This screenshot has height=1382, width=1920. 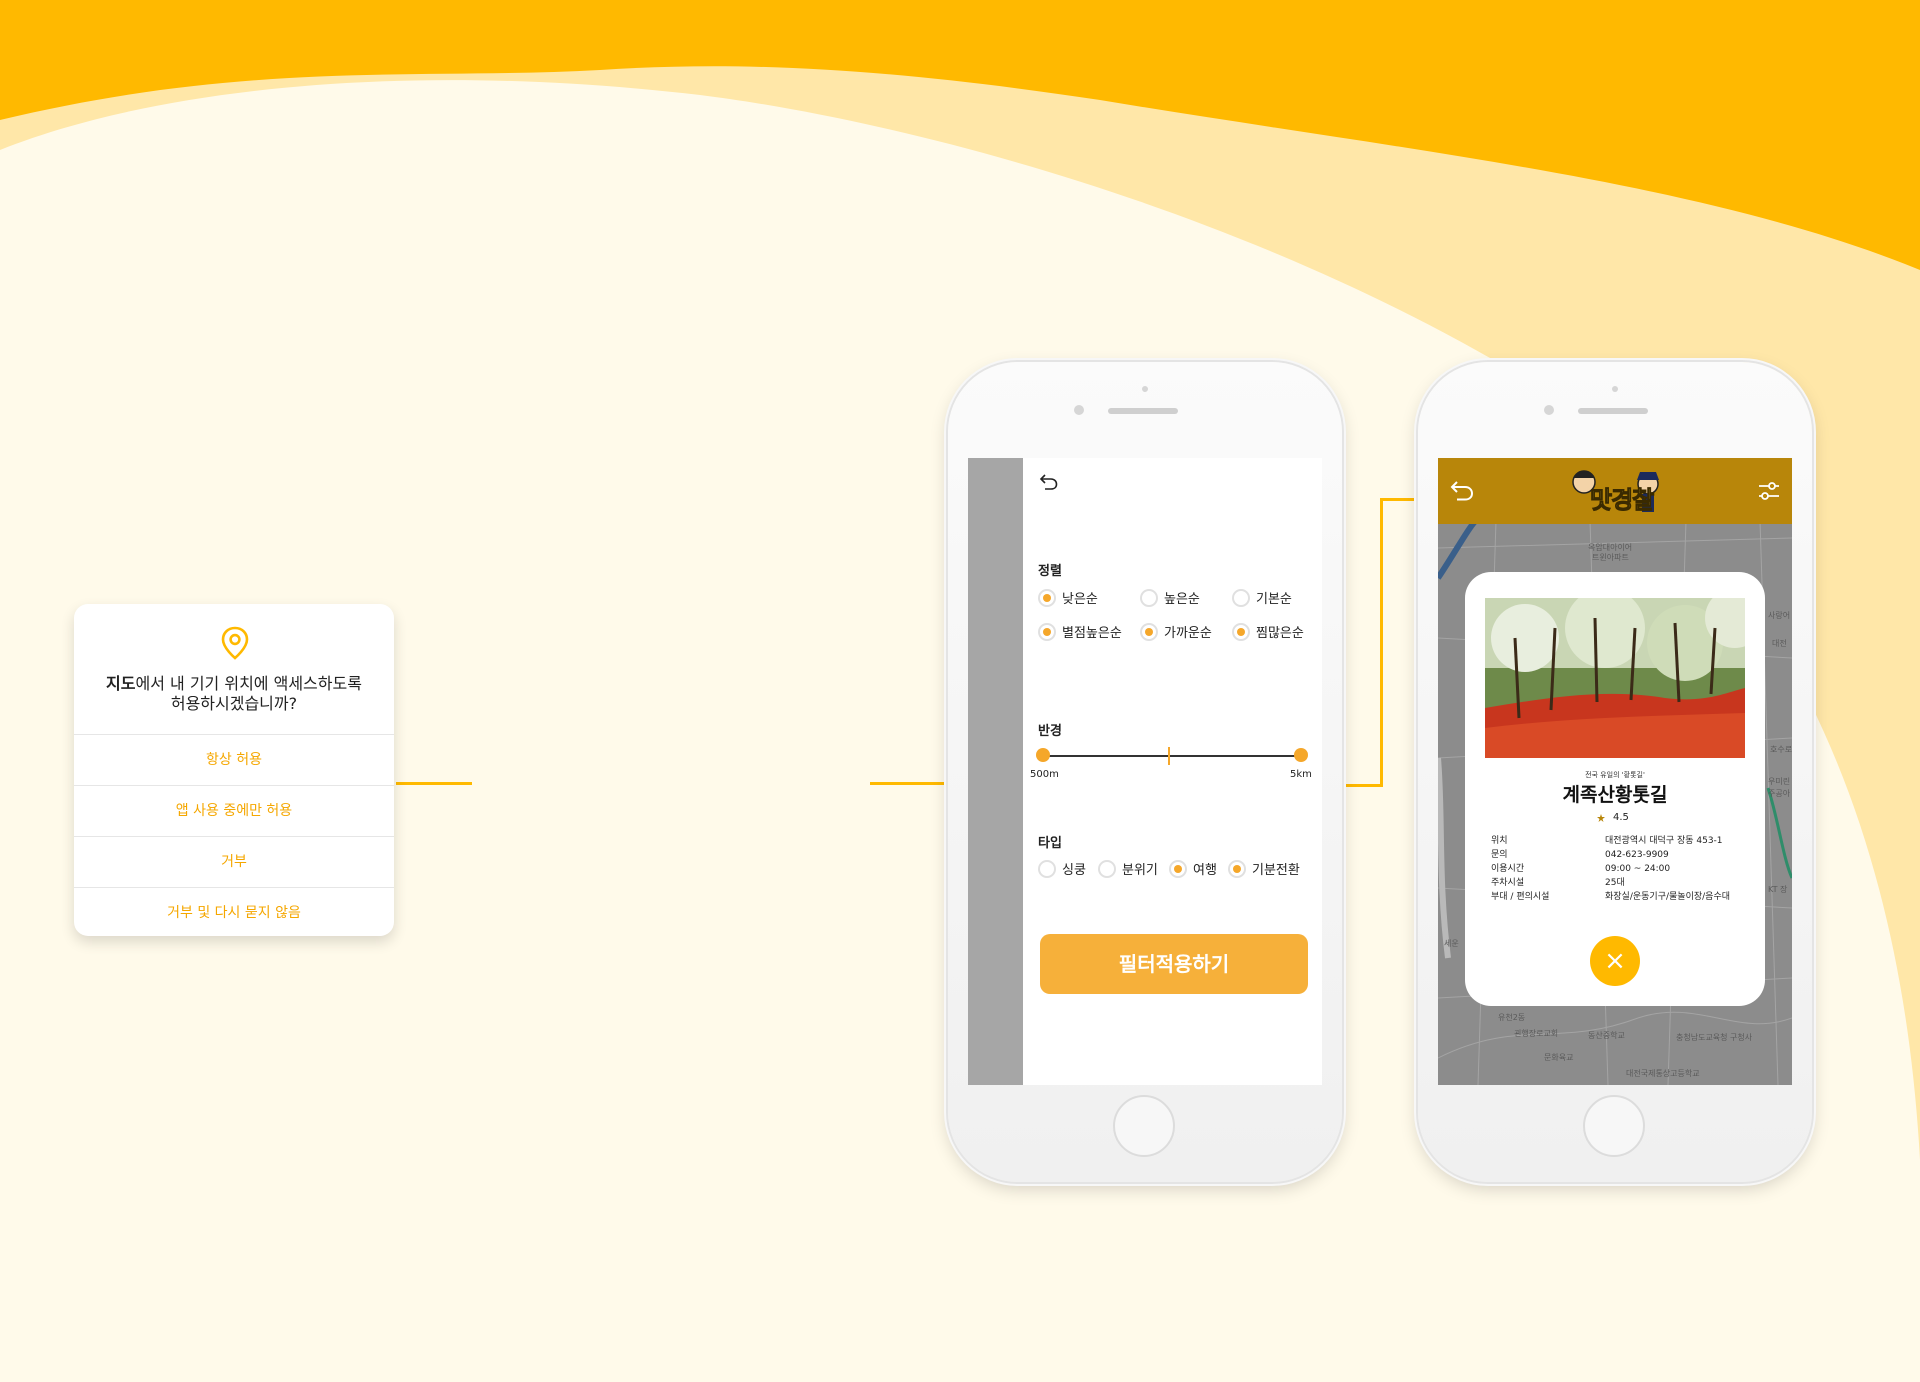 What do you see at coordinates (1508, 883) in the screenshot?
I see `info-key: 주차시설` at bounding box center [1508, 883].